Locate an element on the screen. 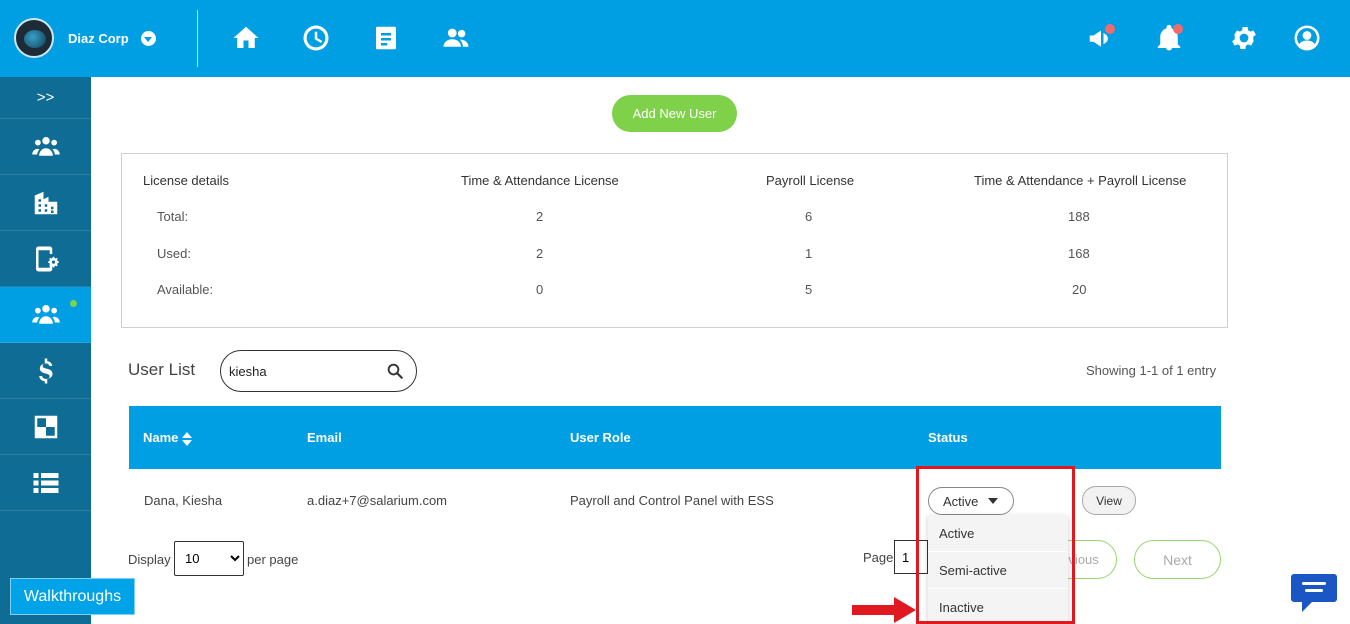  company-name: Diaz Corp is located at coordinates (98, 38).